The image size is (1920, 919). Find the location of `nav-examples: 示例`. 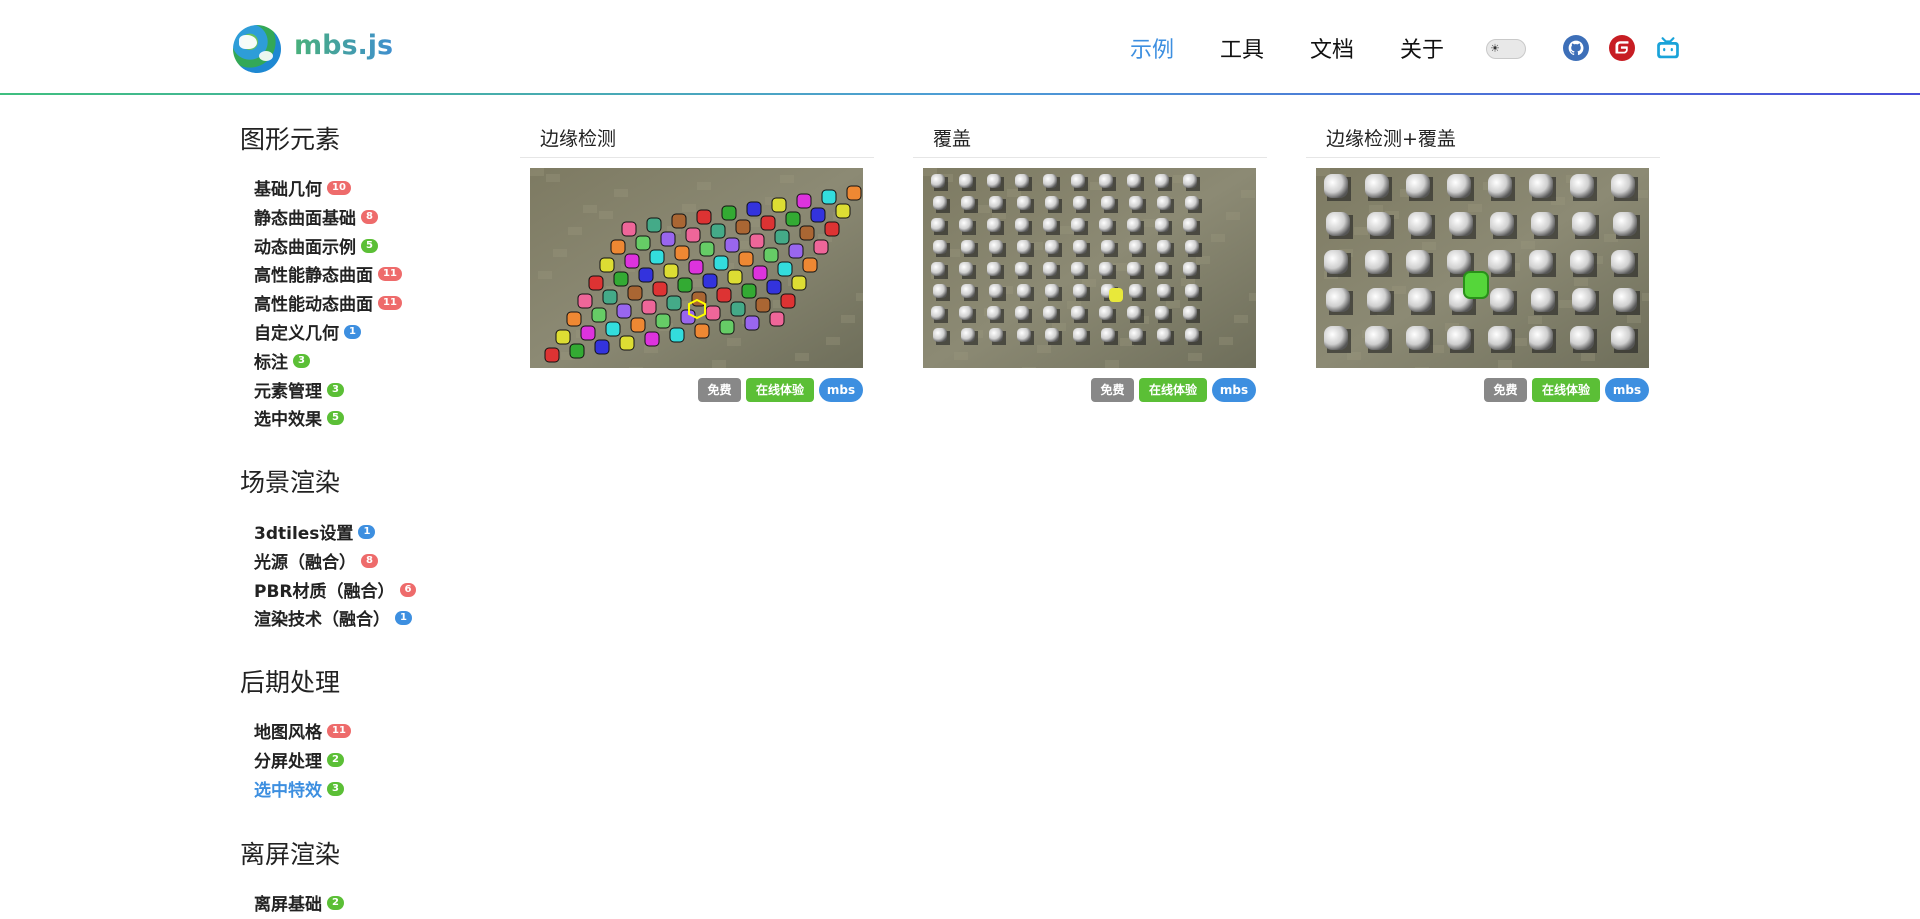

nav-examples: 示例 is located at coordinates (1152, 48).